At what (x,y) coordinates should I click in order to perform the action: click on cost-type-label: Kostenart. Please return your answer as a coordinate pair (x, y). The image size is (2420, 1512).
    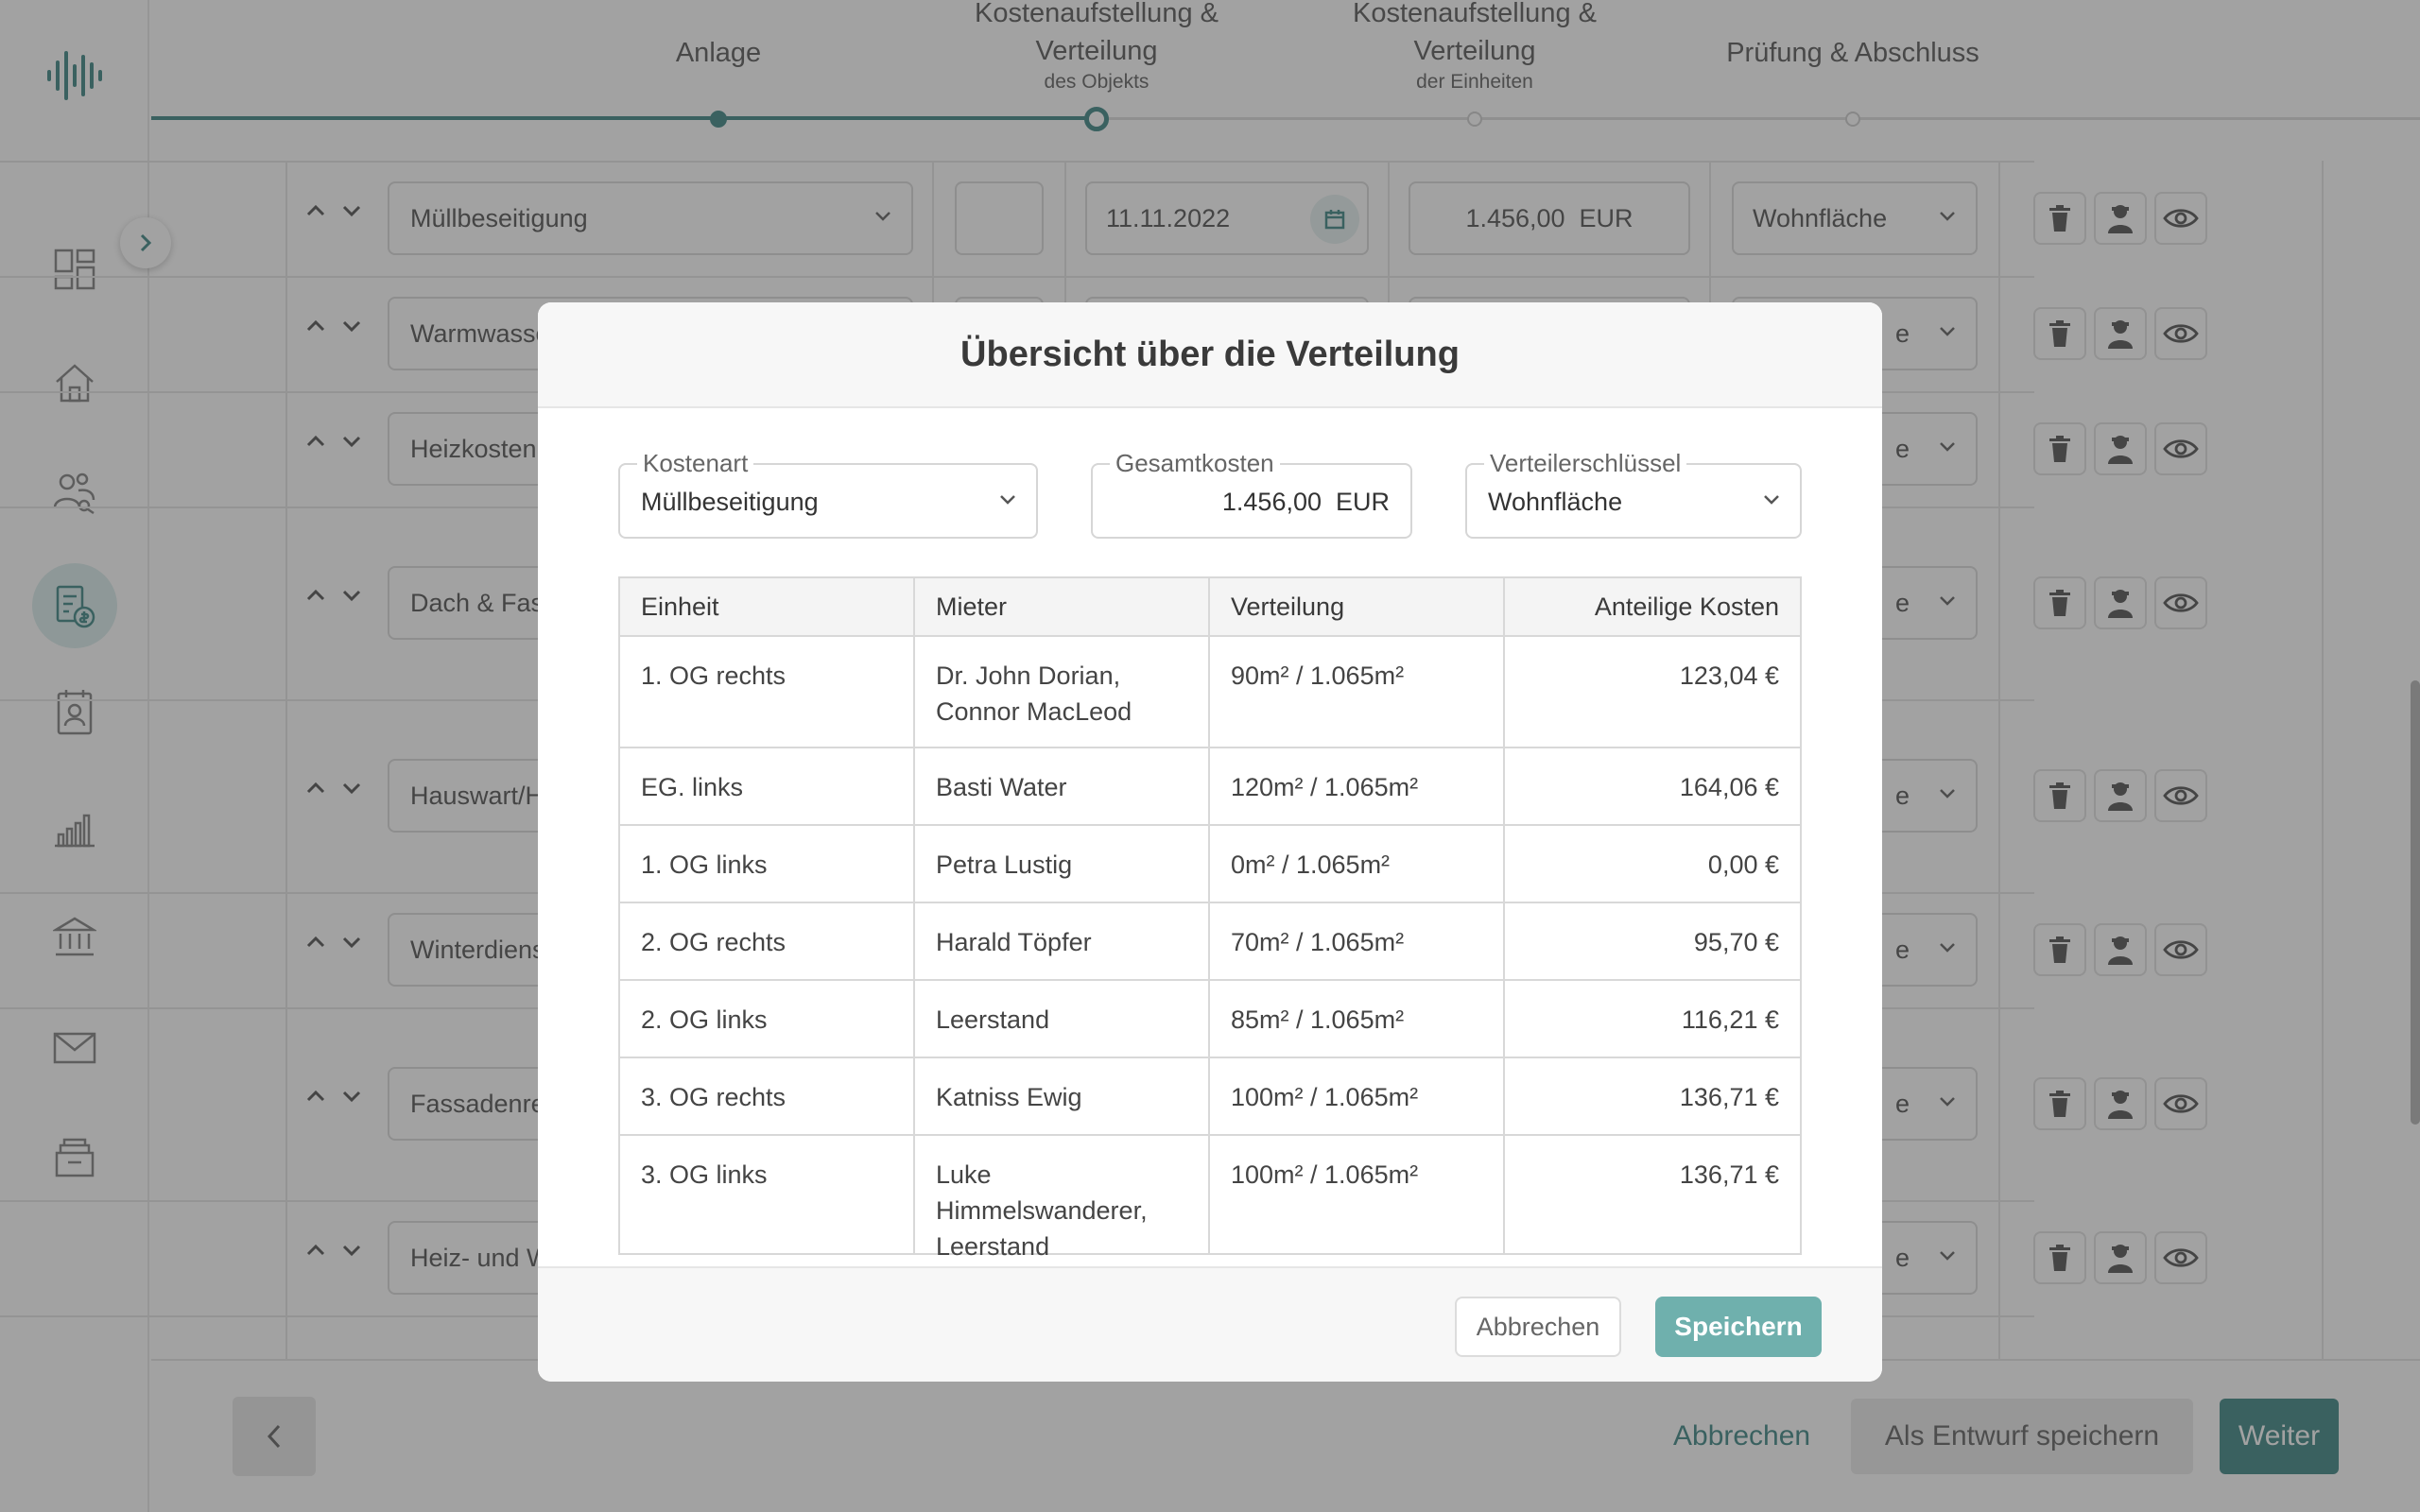
    Looking at the image, I should click on (696, 463).